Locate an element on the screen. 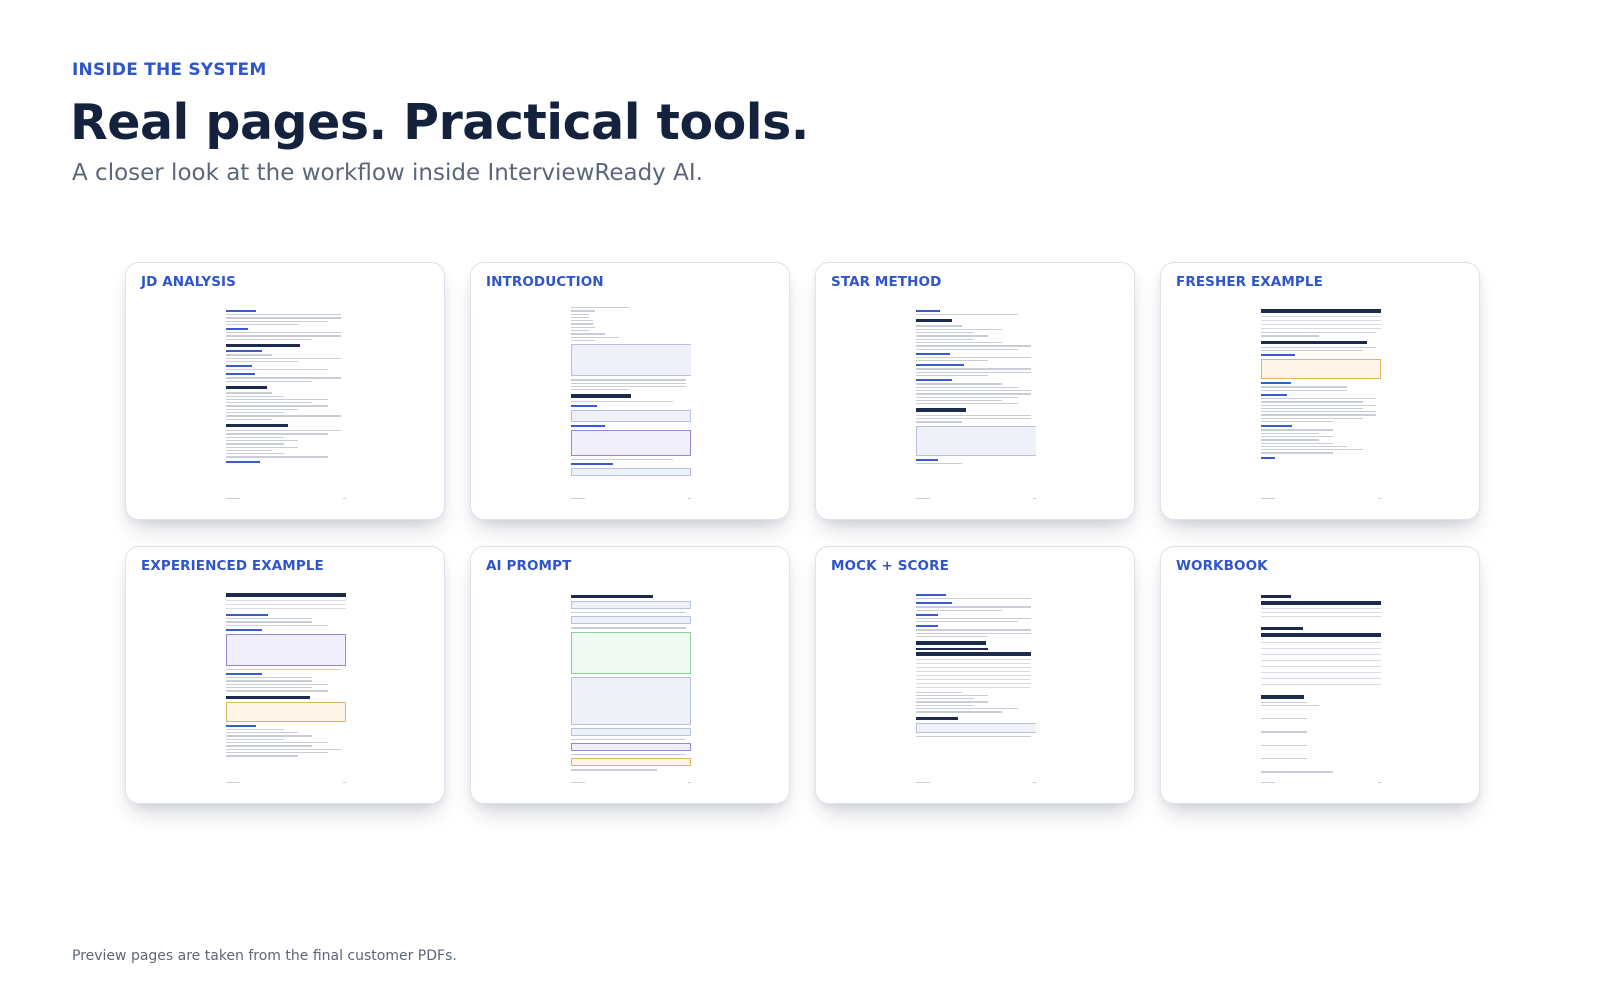 This screenshot has height=1000, width=1600. preview-card-star-method: STAR METHOD is located at coordinates (975, 391).